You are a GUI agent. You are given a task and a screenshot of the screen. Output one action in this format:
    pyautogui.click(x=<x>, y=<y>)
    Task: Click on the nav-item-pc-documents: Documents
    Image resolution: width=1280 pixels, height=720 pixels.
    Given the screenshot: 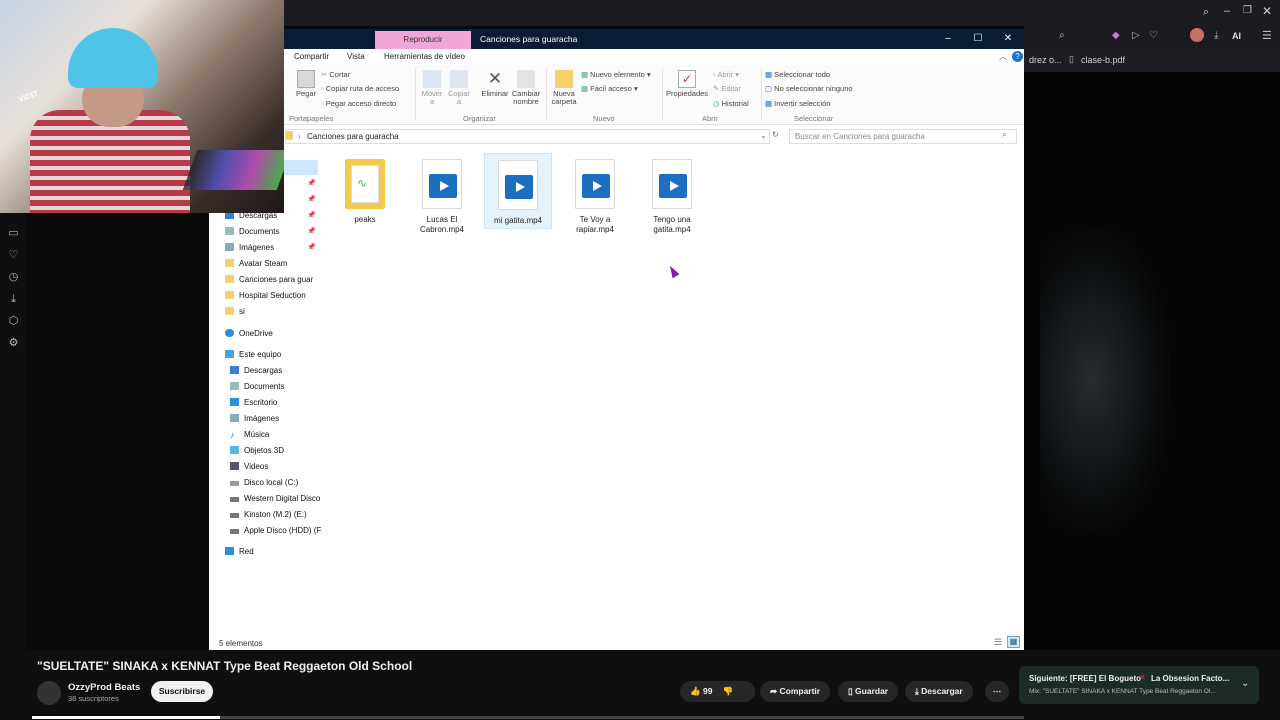 What is the action you would take?
    pyautogui.click(x=278, y=386)
    